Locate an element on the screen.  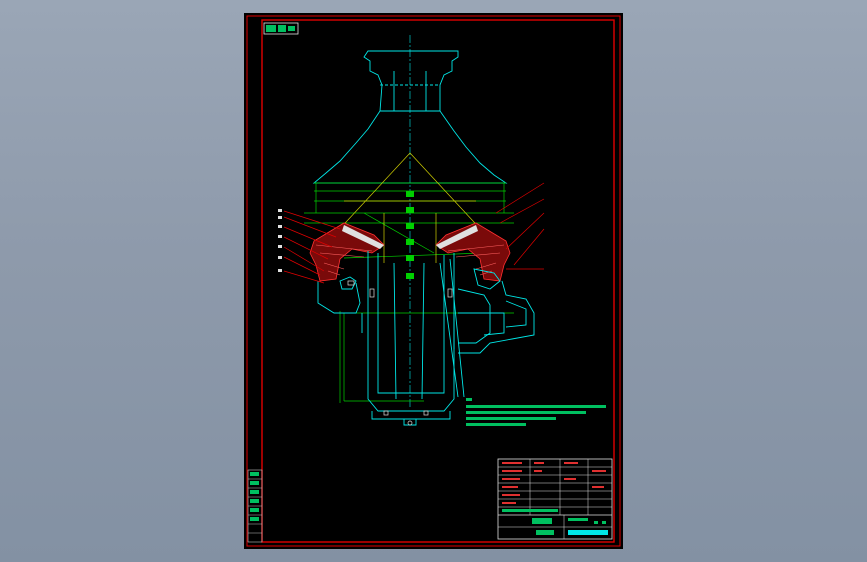
left-registry-column is located at coordinates (255, 506).